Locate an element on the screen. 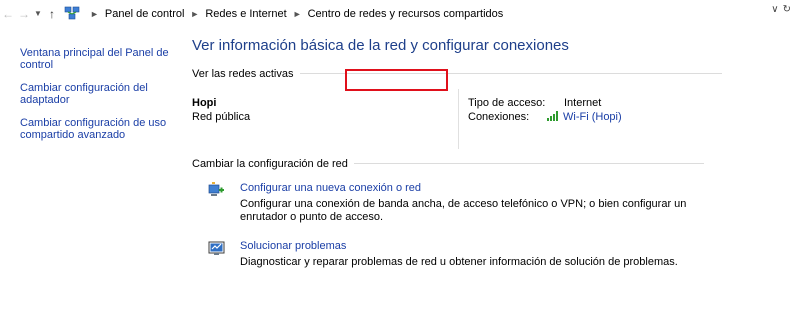  active-networks-heading: Ver las redes activas is located at coordinates (472, 73).